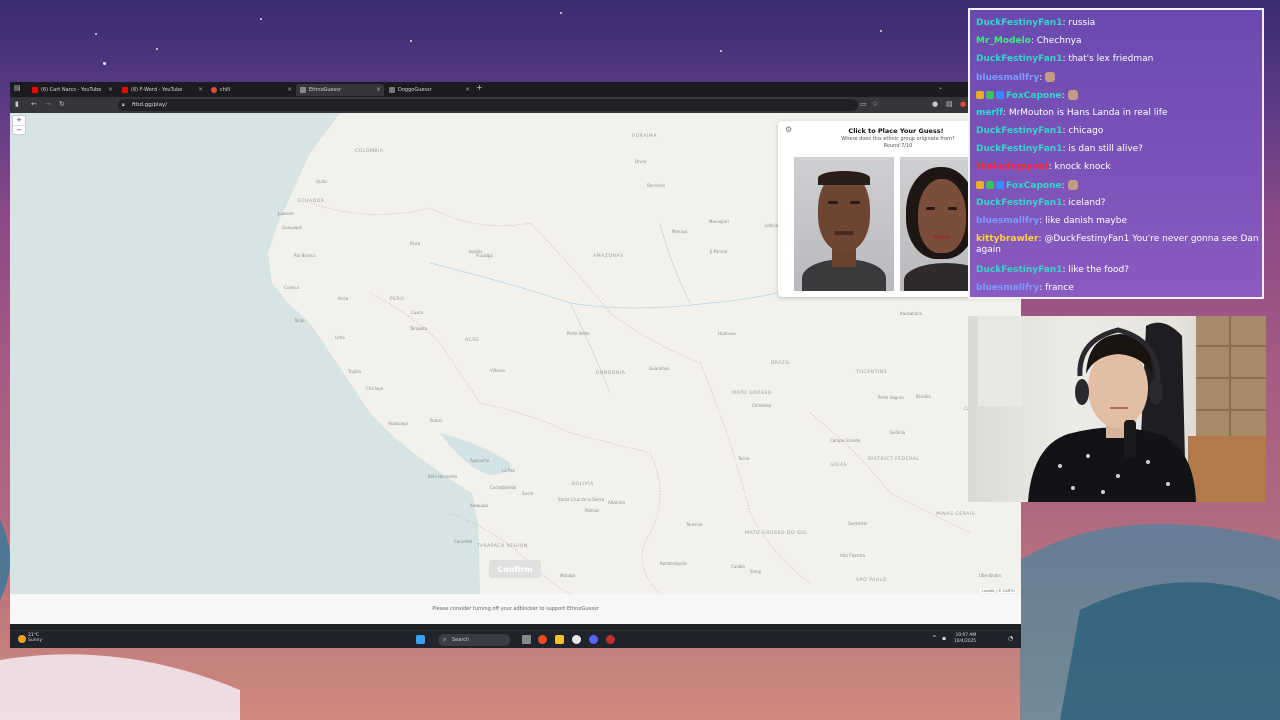 The height and width of the screenshot is (720, 1280). Describe the element at coordinates (1086, 221) in the screenshot. I see `chat-text: like danish maybe` at that location.